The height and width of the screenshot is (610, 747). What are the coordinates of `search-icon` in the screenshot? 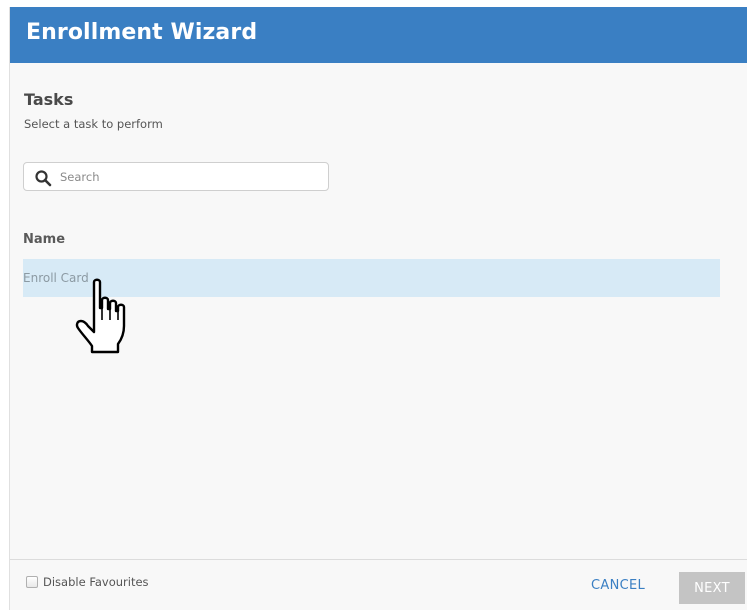 It's located at (43, 178).